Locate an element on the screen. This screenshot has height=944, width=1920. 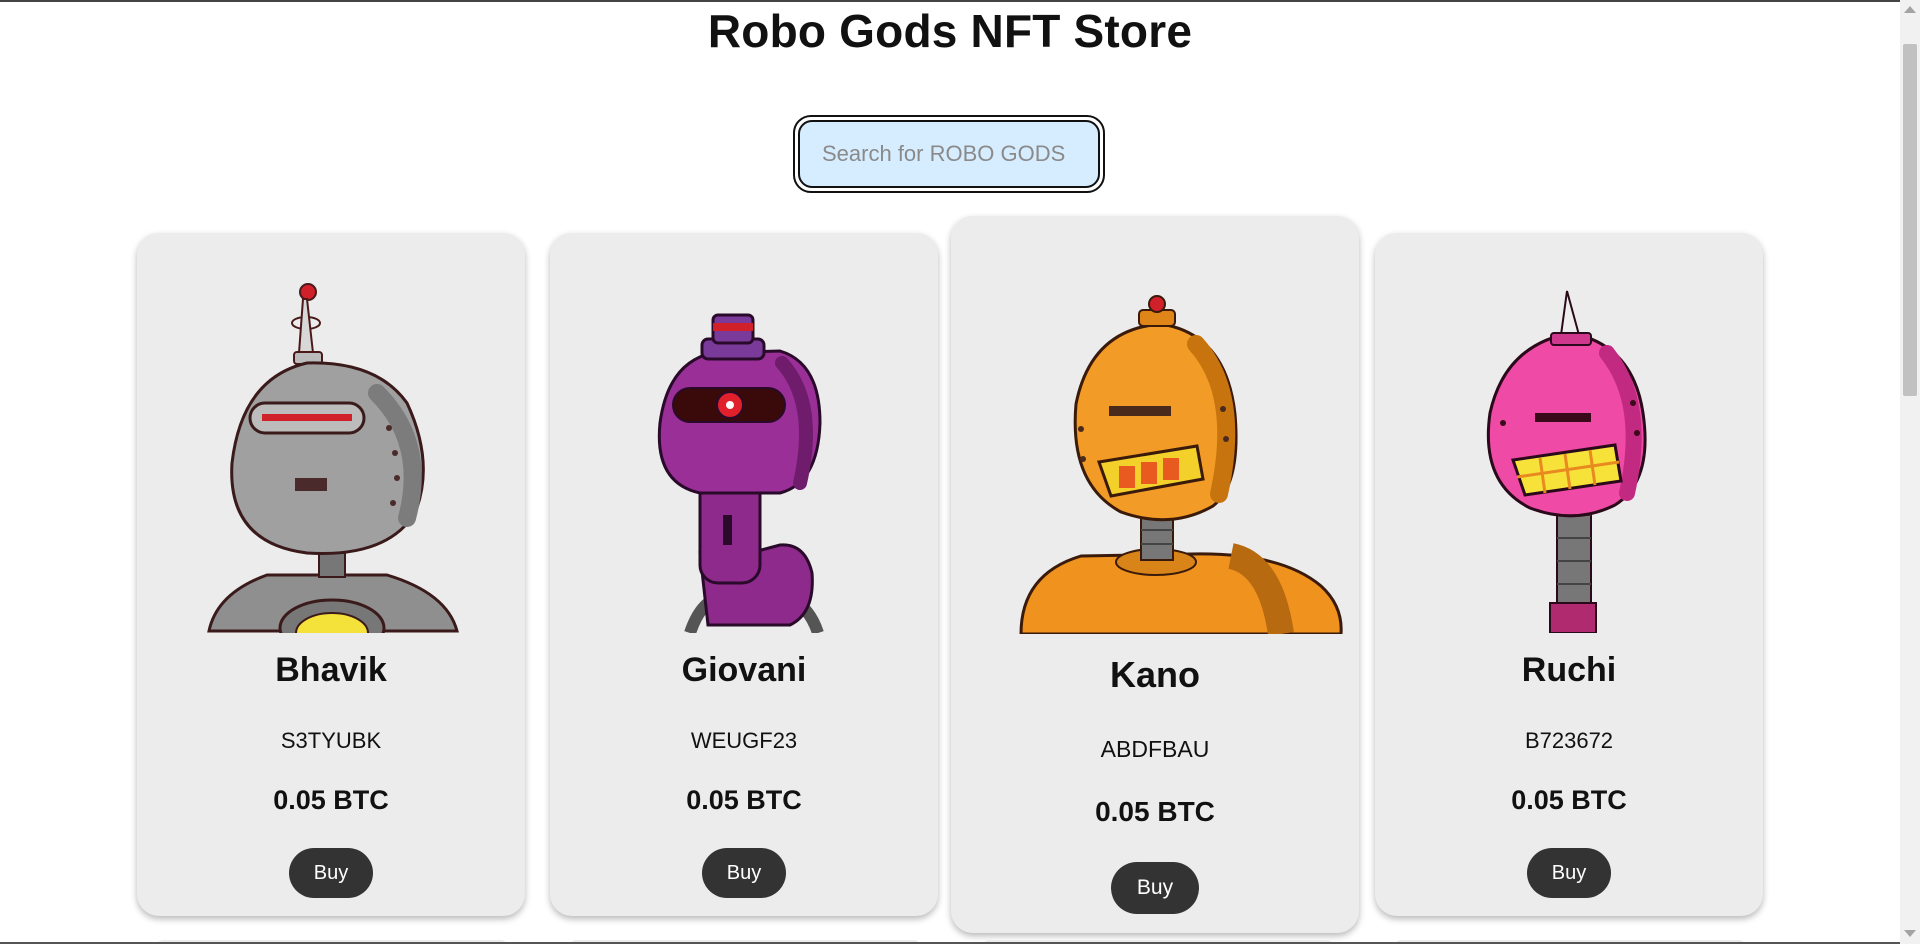
scroll-down-arrow-icon is located at coordinates (1910, 933).